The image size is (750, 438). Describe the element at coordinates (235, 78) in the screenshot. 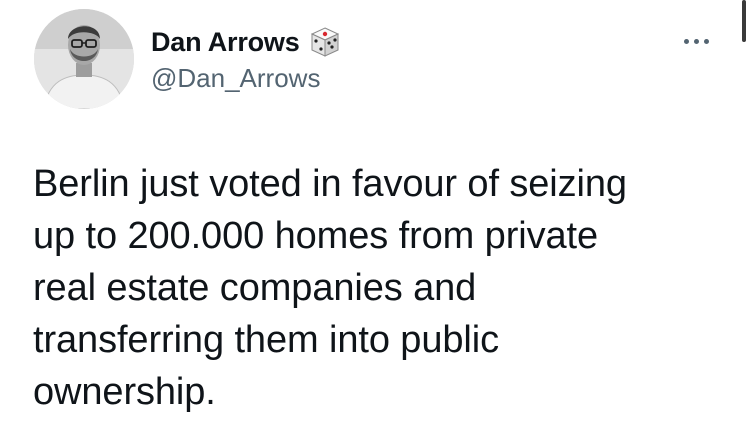

I see `author-handle: @Dan_Arrows` at that location.